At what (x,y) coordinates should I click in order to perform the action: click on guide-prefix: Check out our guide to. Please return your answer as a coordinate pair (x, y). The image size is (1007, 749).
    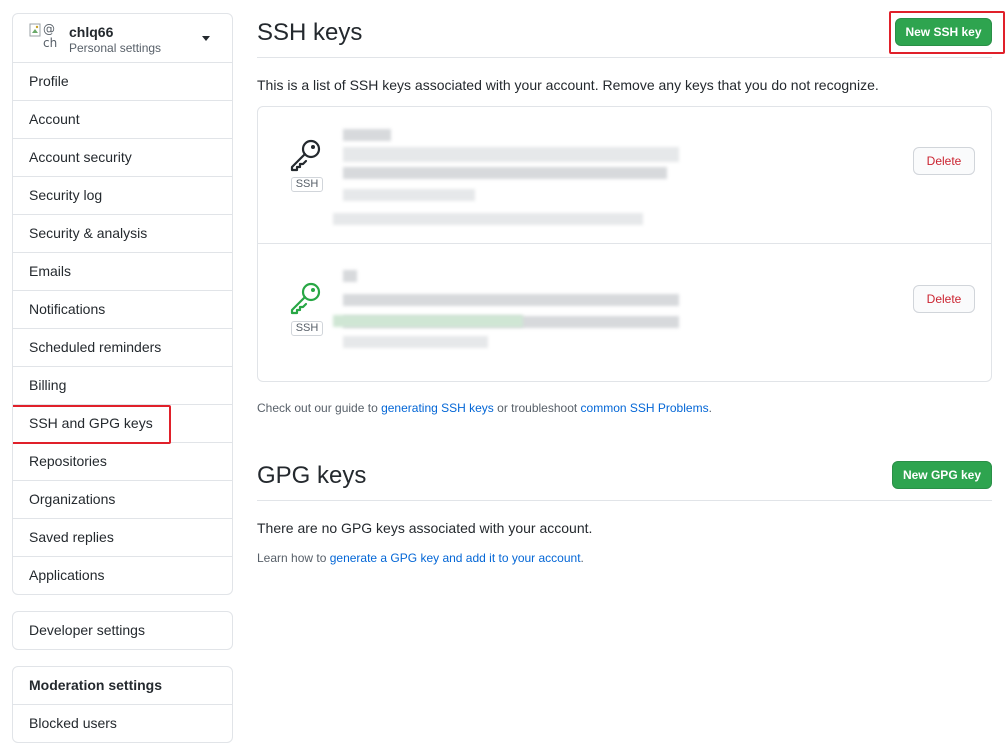
    Looking at the image, I should click on (319, 408).